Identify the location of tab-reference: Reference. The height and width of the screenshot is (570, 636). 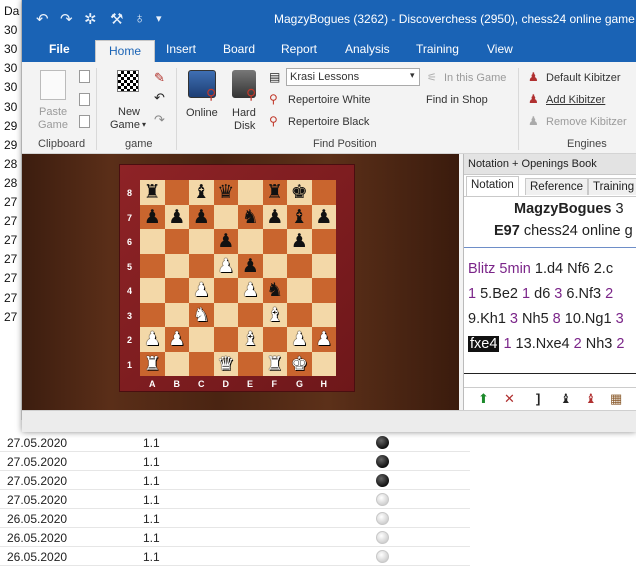
(557, 186).